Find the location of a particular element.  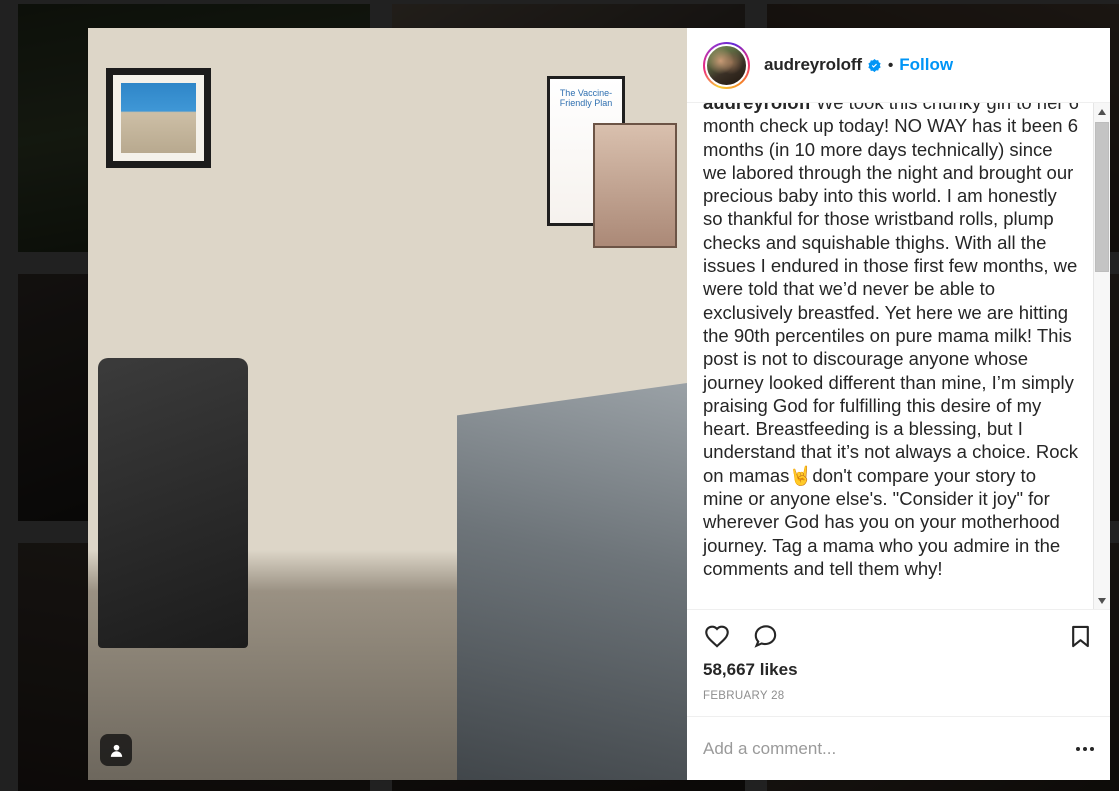

like-button is located at coordinates (717, 636).